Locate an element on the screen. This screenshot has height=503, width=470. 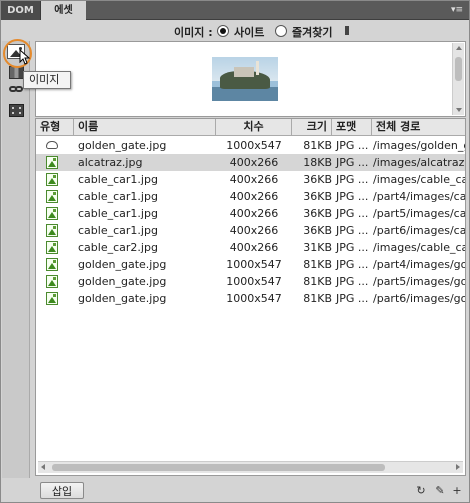
radio-selected-dot is located at coordinates (223, 31).